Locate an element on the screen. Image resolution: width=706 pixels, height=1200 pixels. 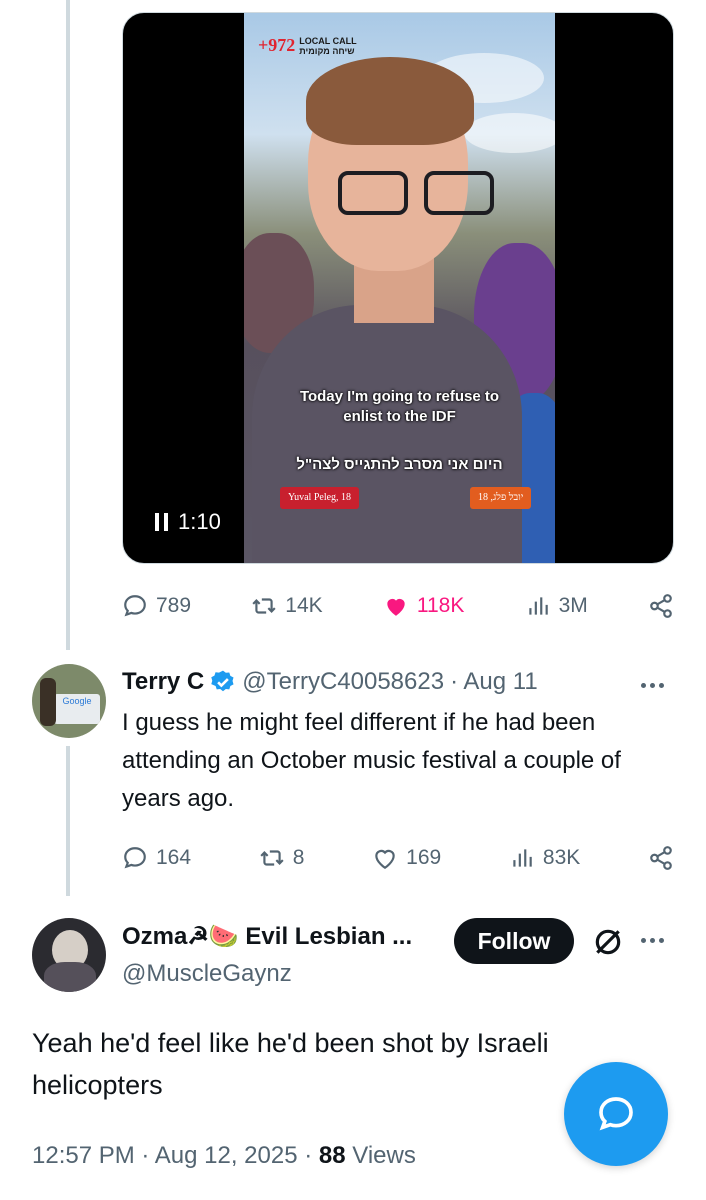
playback-control: 1:10 is located at coordinates (188, 522).